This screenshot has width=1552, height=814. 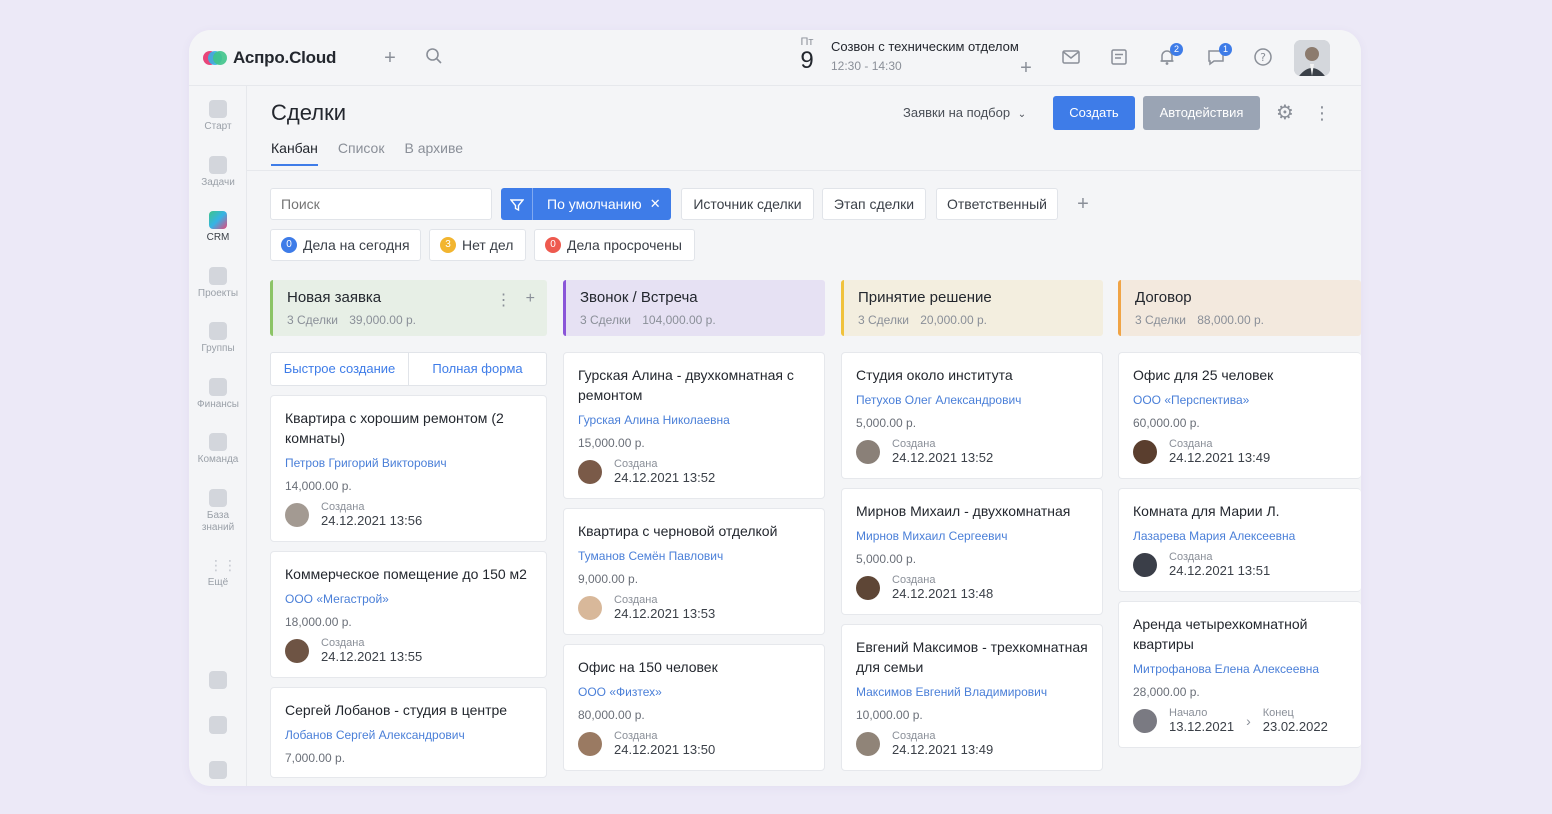 I want to click on deal-client-link: ООО «Мегастрой», so click(x=408, y=599).